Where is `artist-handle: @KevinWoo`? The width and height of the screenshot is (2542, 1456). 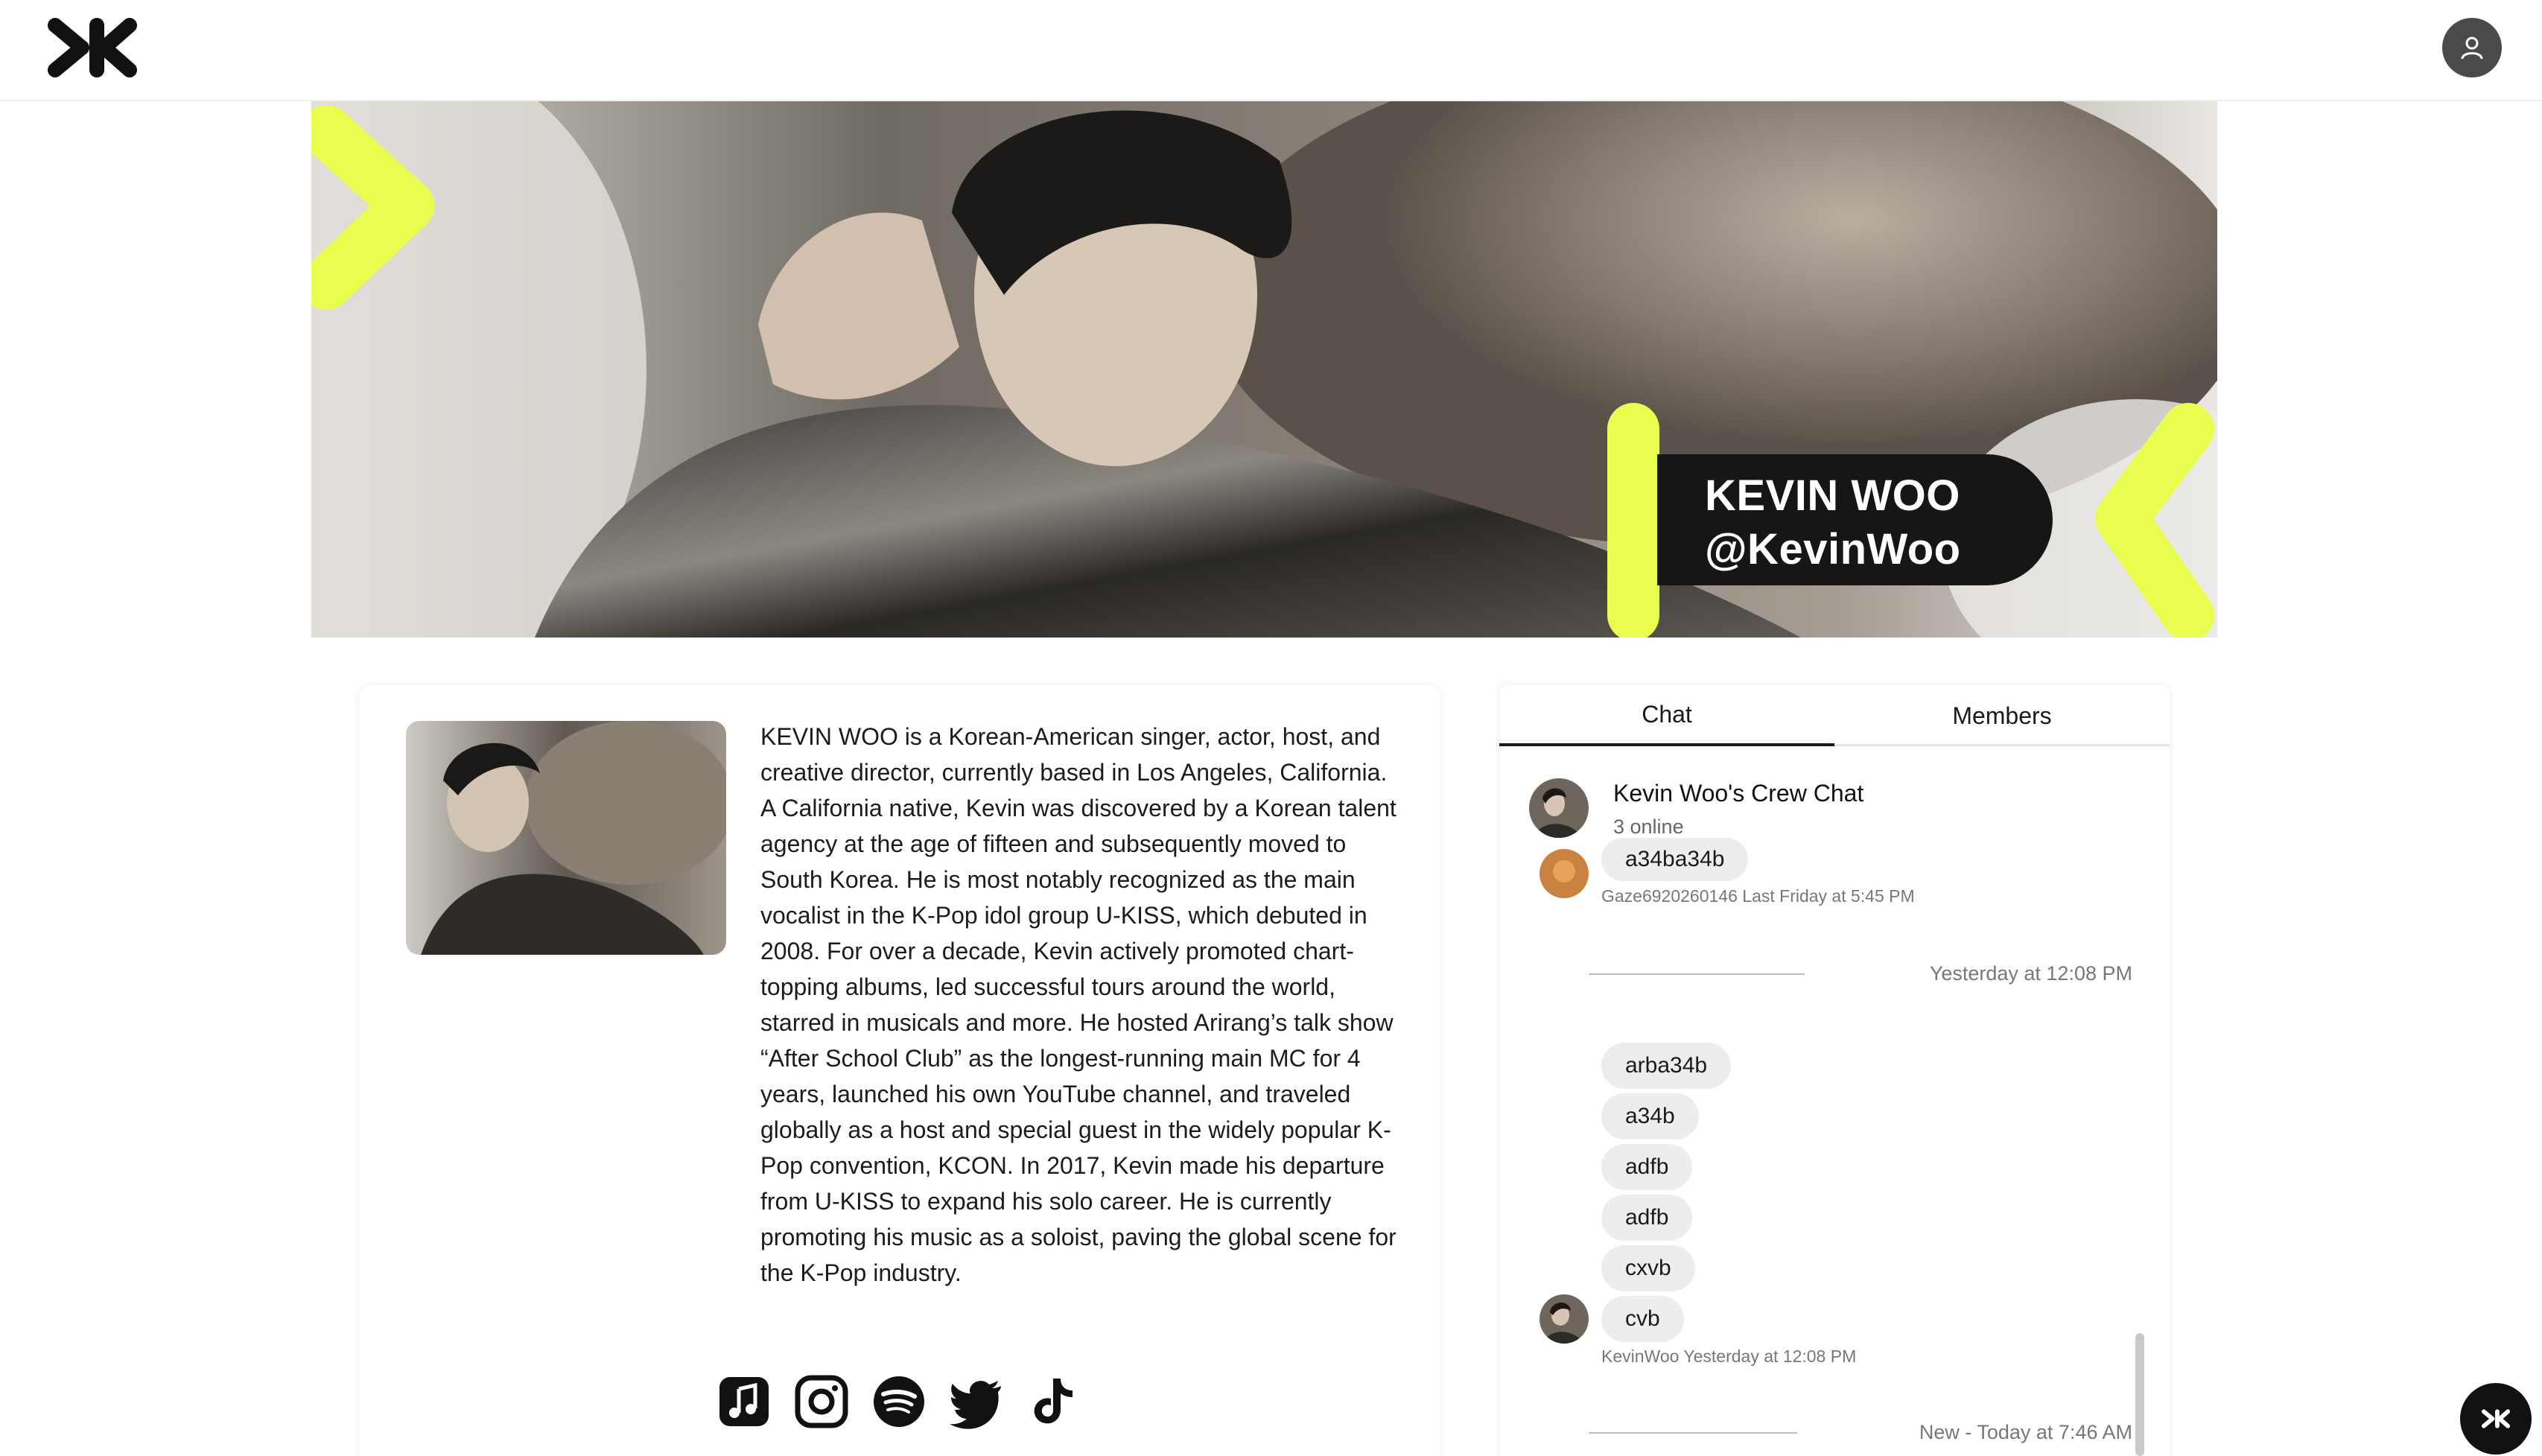
artist-handle: @KevinWoo is located at coordinates (1833, 549).